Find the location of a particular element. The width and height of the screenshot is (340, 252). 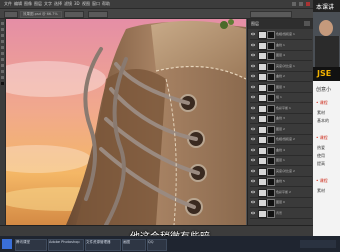

presenter-body is located at coordinates (327, 51).